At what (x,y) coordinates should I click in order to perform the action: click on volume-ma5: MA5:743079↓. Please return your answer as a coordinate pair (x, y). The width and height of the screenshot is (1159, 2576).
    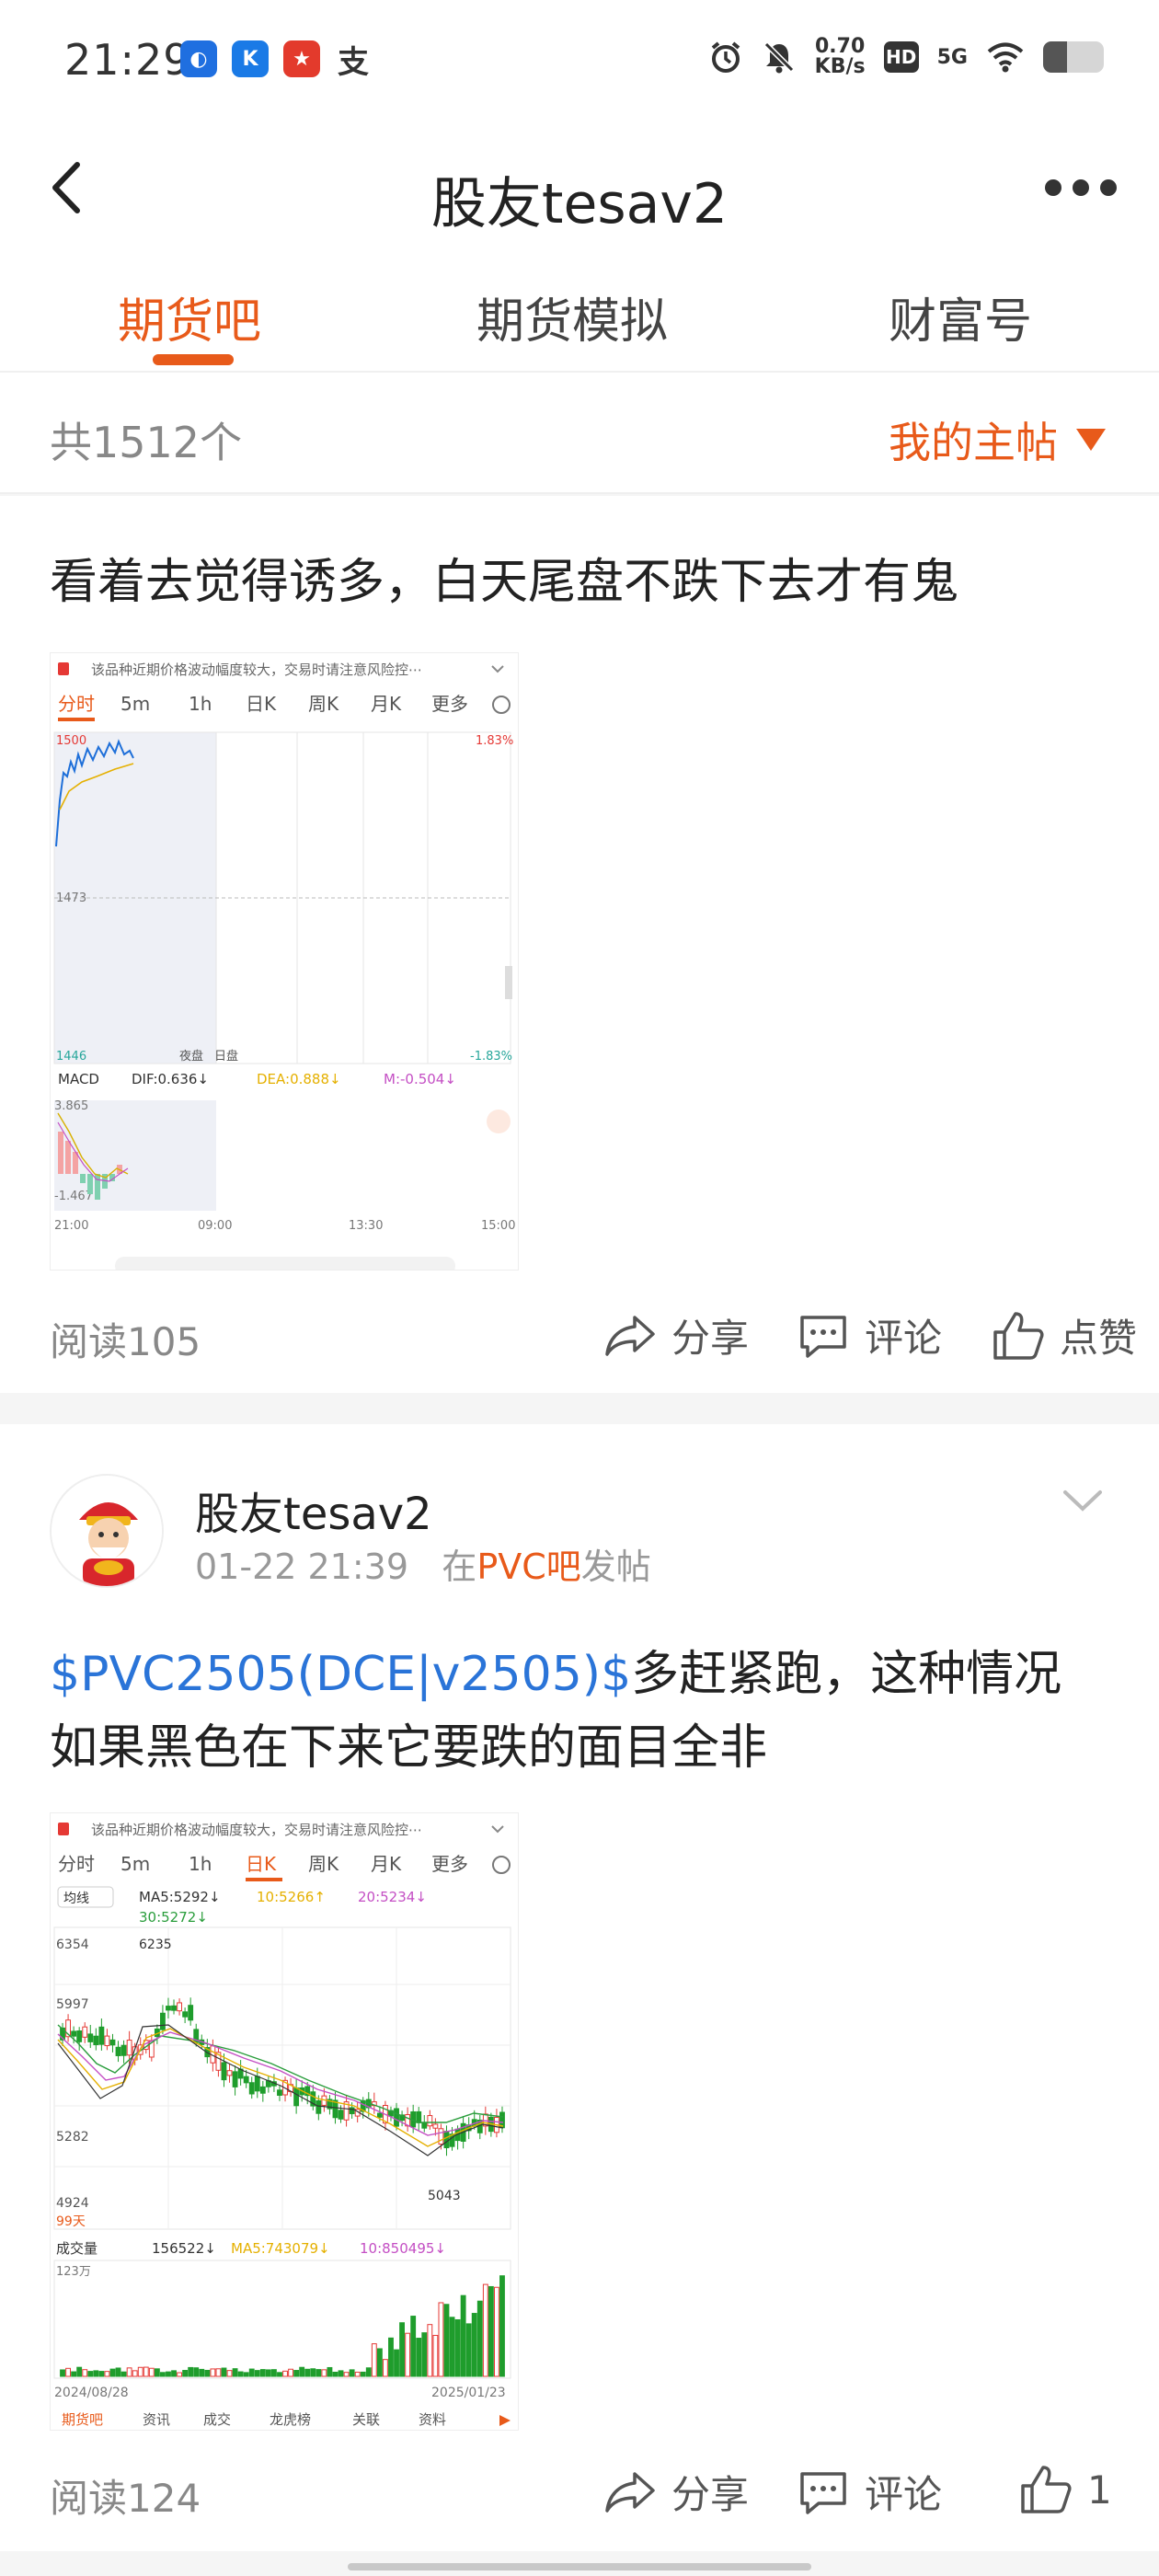
    Looking at the image, I should click on (280, 2248).